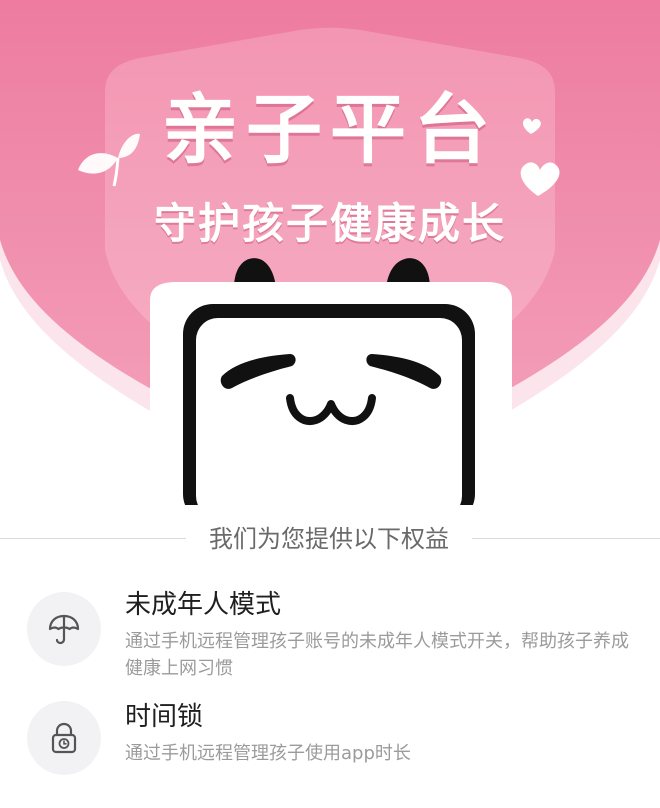 The width and height of the screenshot is (660, 808). Describe the element at coordinates (93, 538) in the screenshot. I see `divider-line-left` at that location.